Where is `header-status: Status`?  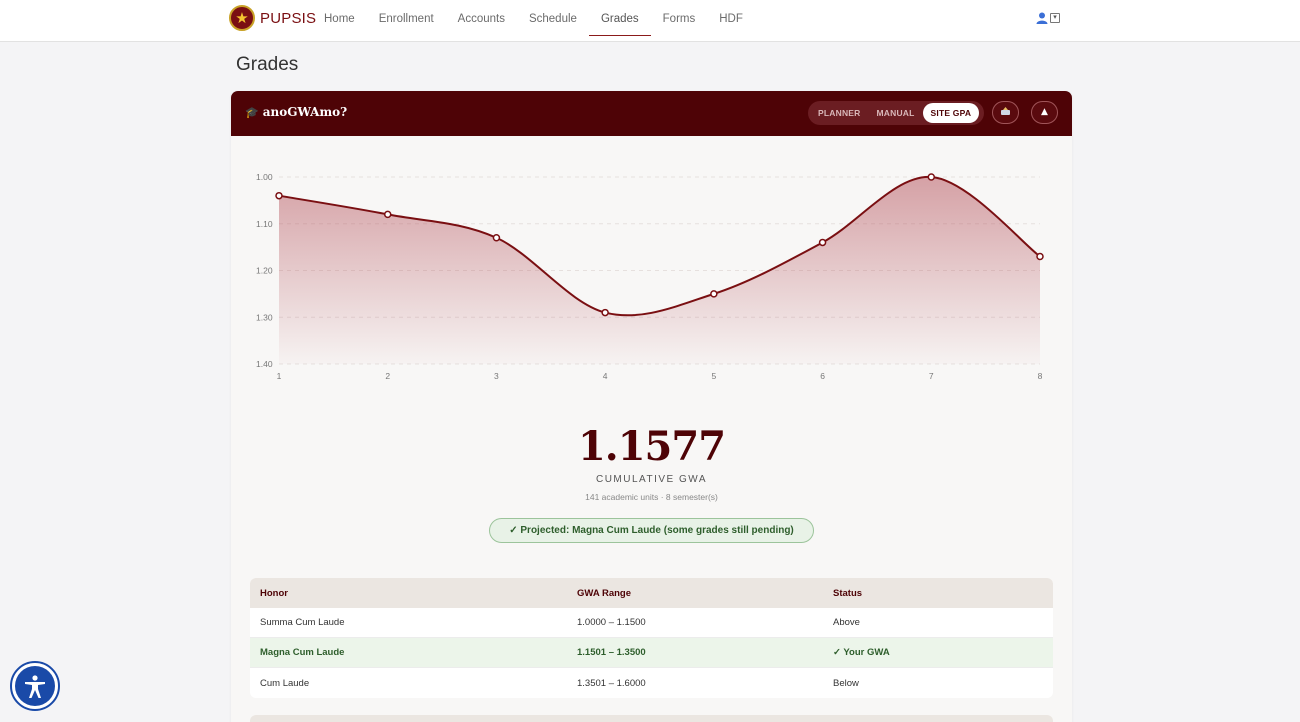
header-status: Status is located at coordinates (848, 593).